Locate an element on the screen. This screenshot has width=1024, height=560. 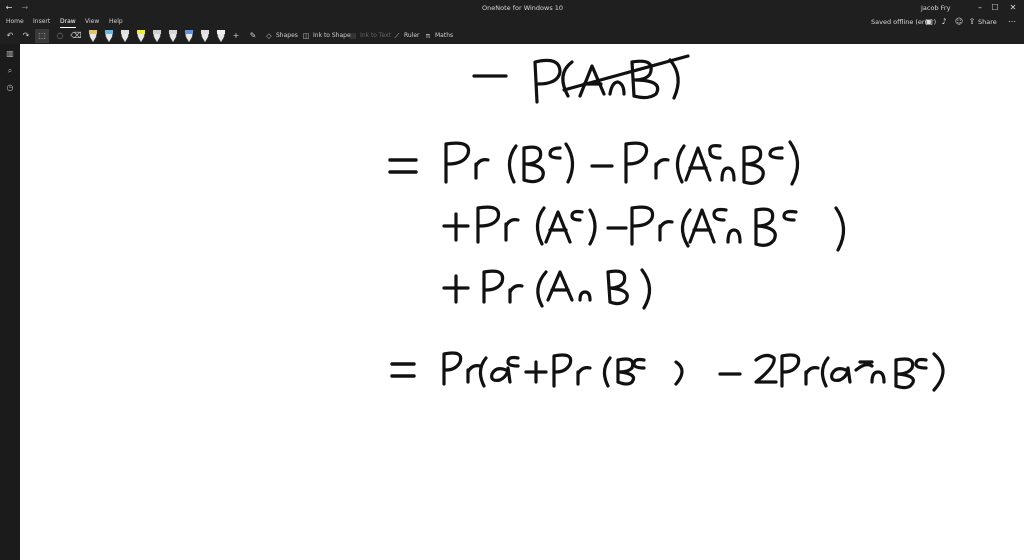
maximize-icon: ☐ is located at coordinates (995, 8).